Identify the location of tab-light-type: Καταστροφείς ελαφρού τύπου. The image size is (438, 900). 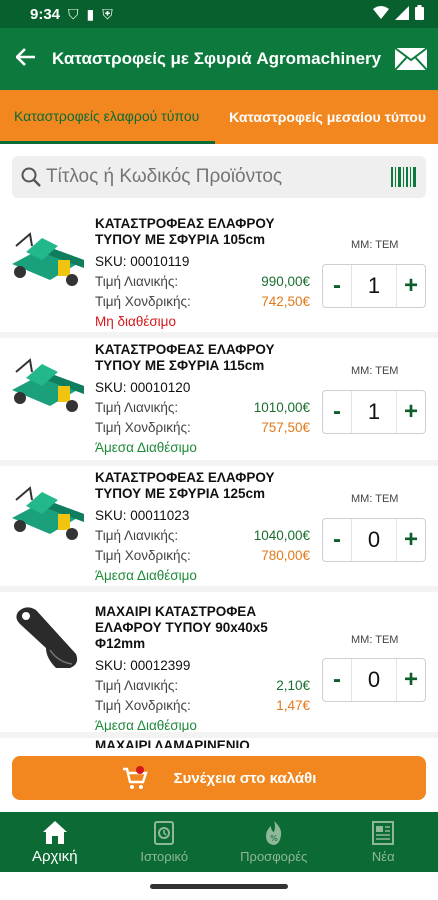
(108, 117).